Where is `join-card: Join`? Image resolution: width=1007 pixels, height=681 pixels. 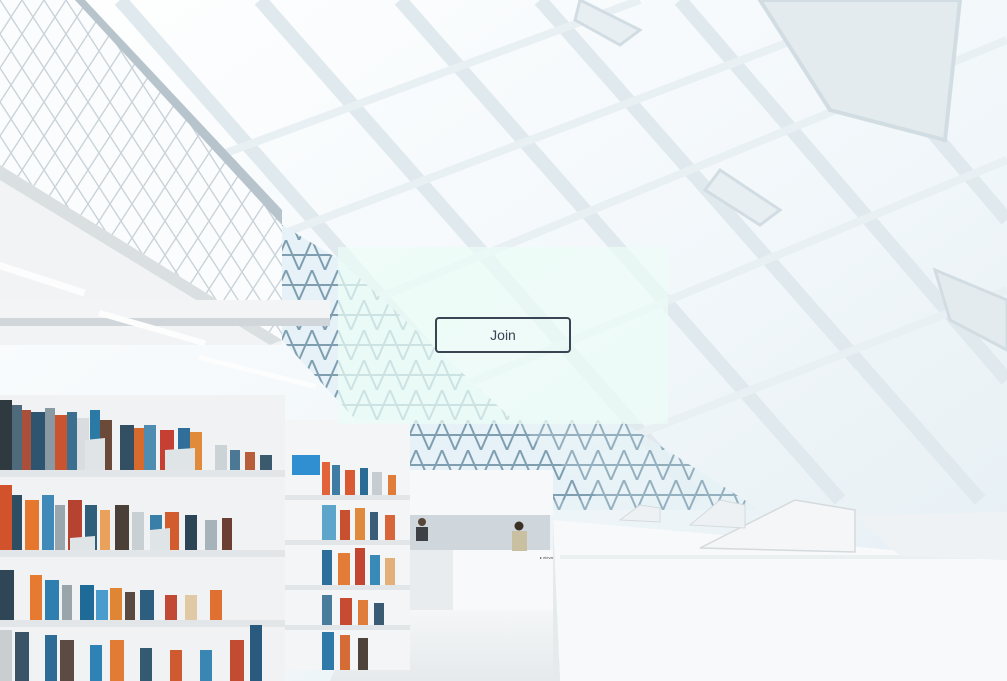
join-card: Join is located at coordinates (503, 335).